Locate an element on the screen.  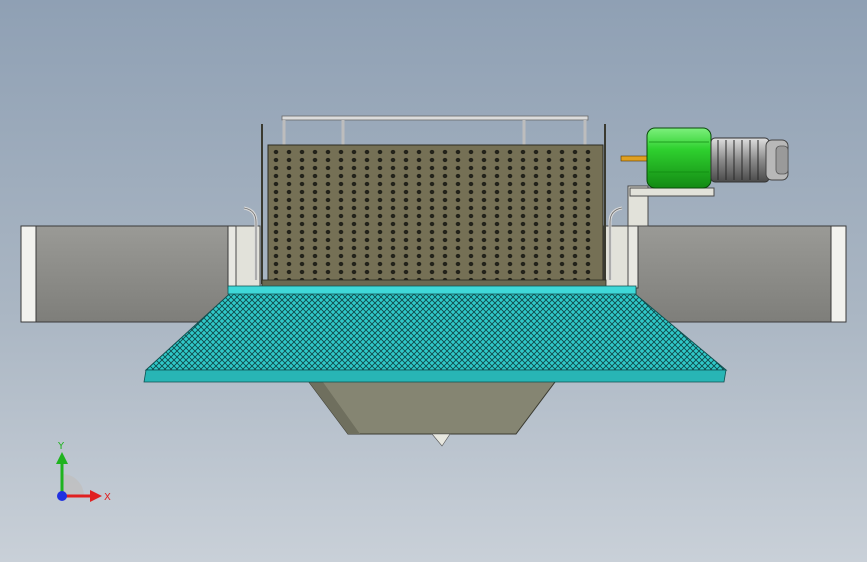
right-conveyor-belt is located at coordinates (737, 274).